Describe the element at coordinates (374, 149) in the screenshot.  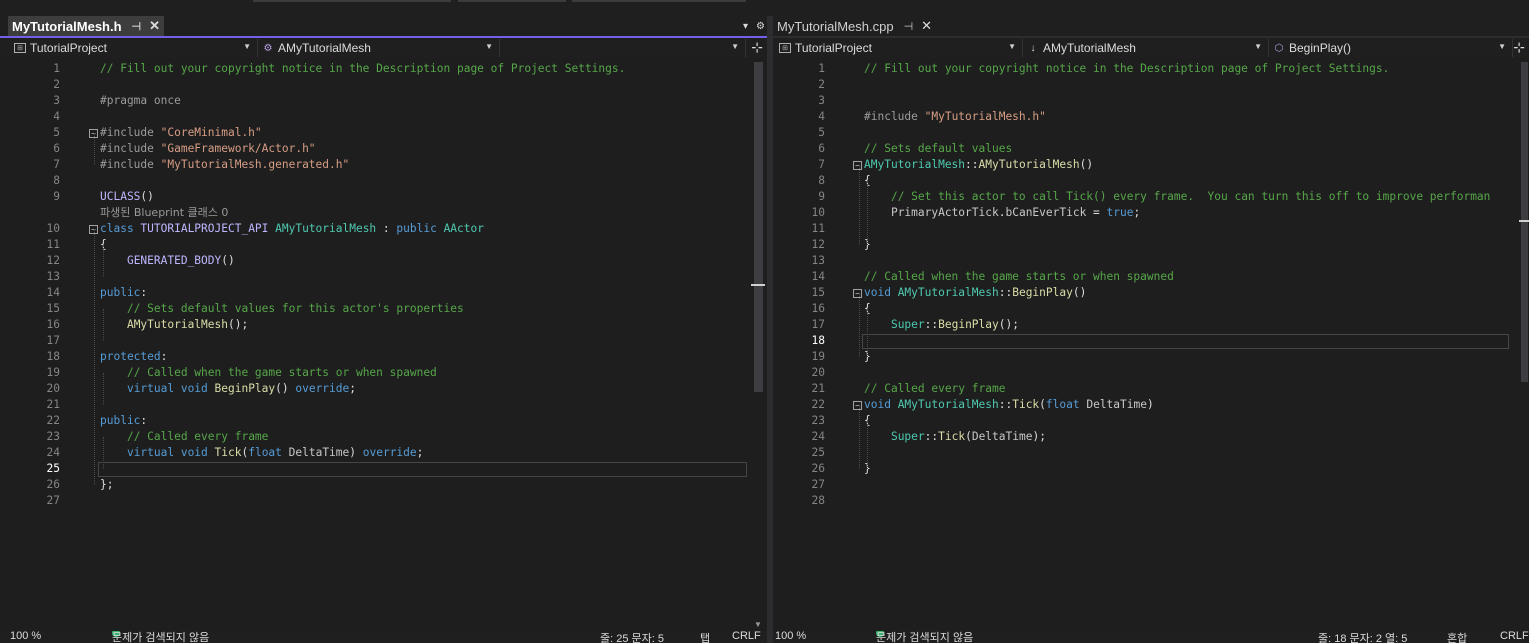
I see `code-line: 6 #include "GameFramework/Actor.h"` at that location.